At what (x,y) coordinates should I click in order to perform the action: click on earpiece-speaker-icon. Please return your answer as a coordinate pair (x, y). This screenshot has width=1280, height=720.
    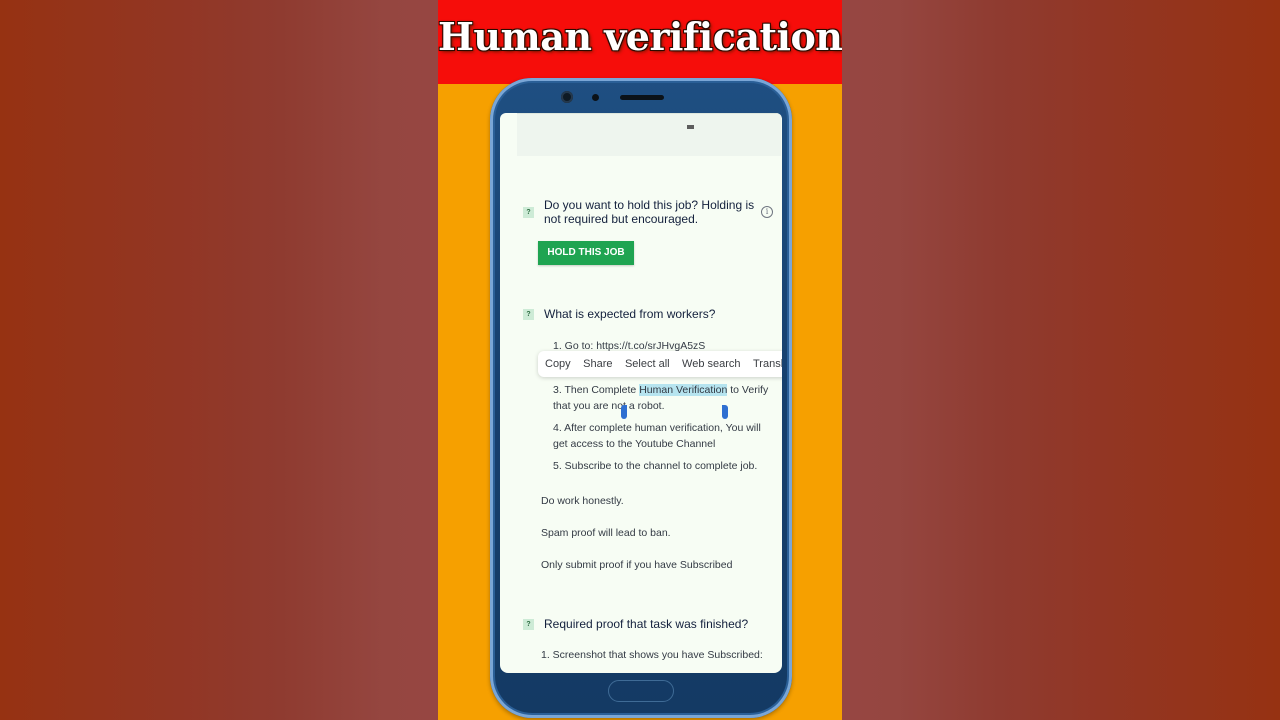
    Looking at the image, I should click on (642, 97).